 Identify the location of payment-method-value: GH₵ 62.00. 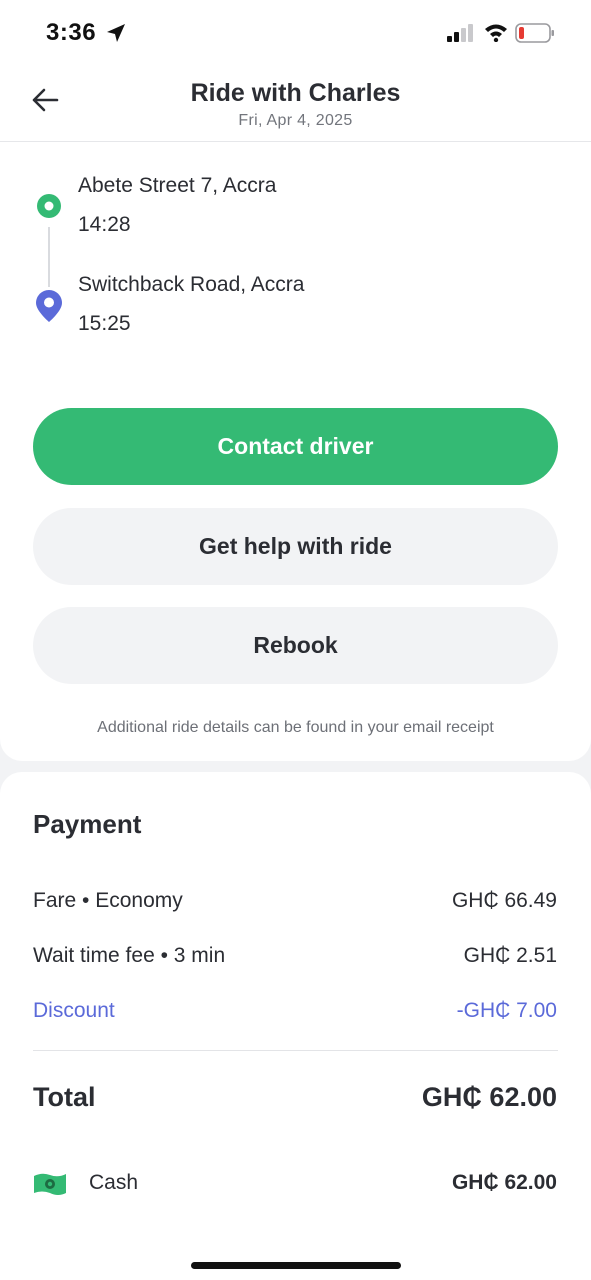
(504, 1182).